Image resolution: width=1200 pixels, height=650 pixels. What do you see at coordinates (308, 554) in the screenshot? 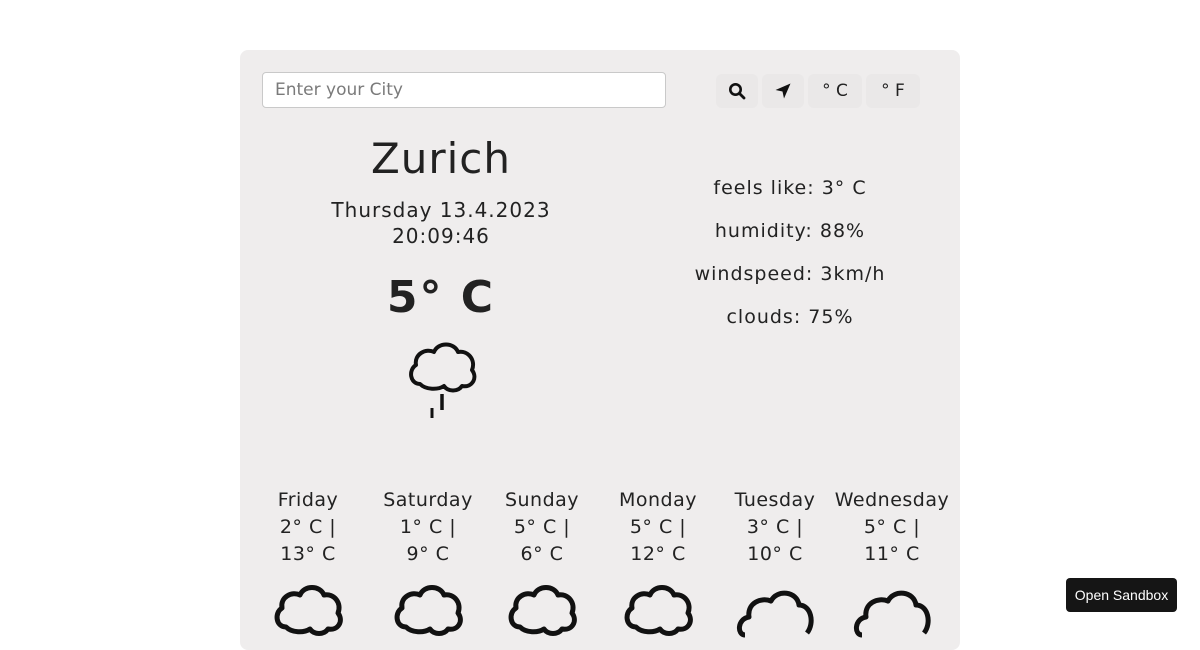
I see `forecast-max-temp: 13° C` at bounding box center [308, 554].